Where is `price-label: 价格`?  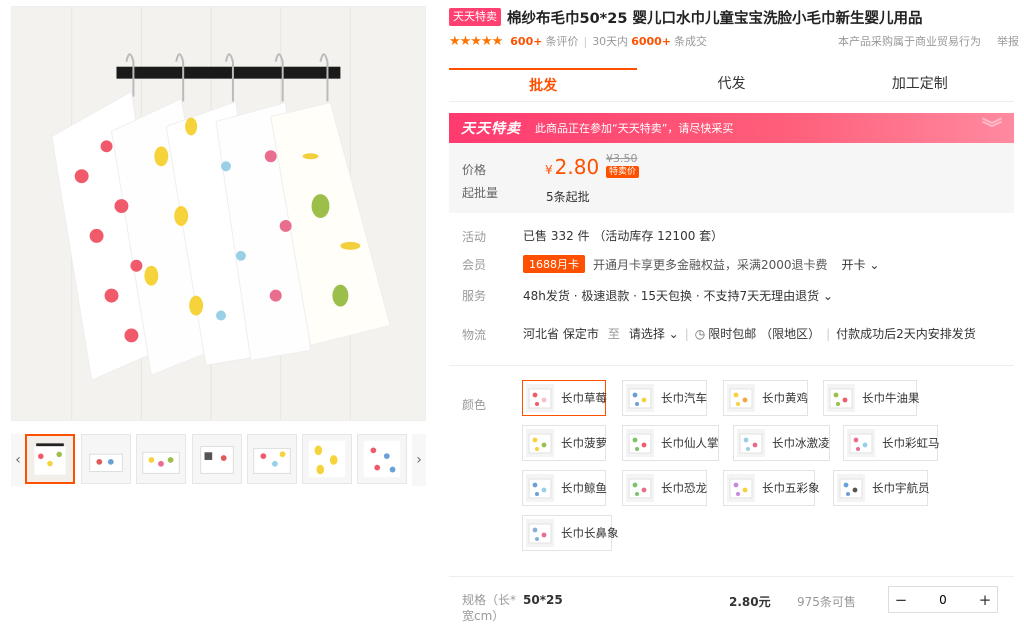
price-label: 价格 is located at coordinates (474, 170).